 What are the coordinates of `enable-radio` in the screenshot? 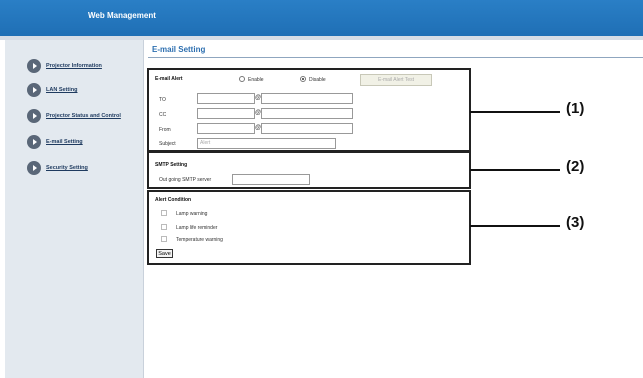 It's located at (242, 79).